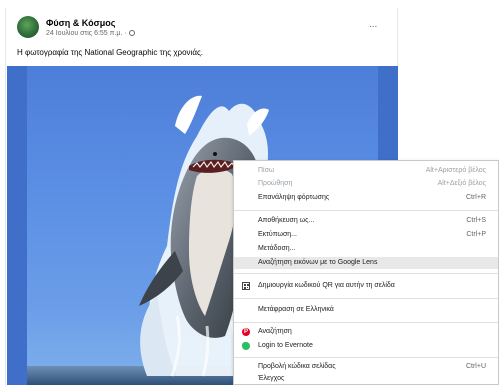 The height and width of the screenshot is (385, 499). Describe the element at coordinates (86, 33) in the screenshot. I see `post-date: 24 Ιουλίου στις 6:55 π.μ. ·` at that location.